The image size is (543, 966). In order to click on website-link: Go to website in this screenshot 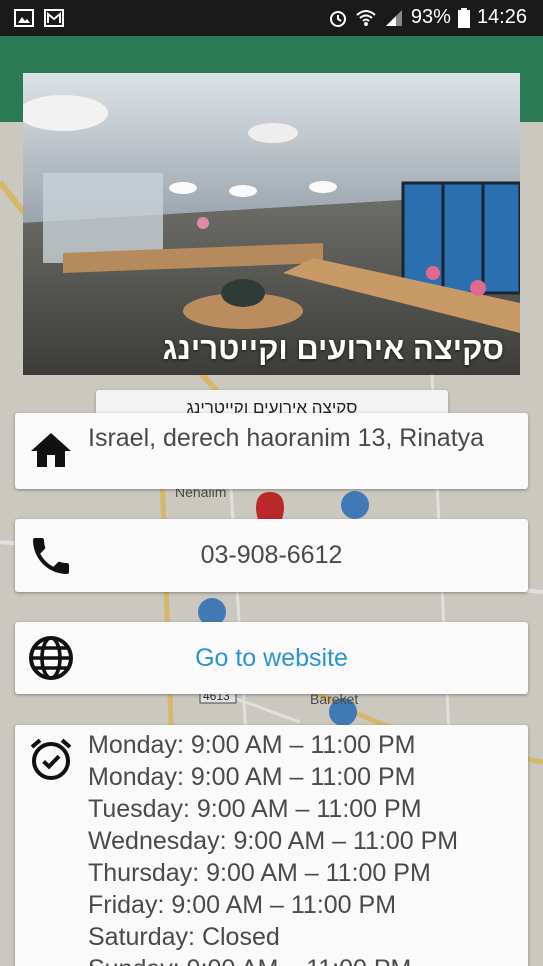, I will do `click(271, 658)`.